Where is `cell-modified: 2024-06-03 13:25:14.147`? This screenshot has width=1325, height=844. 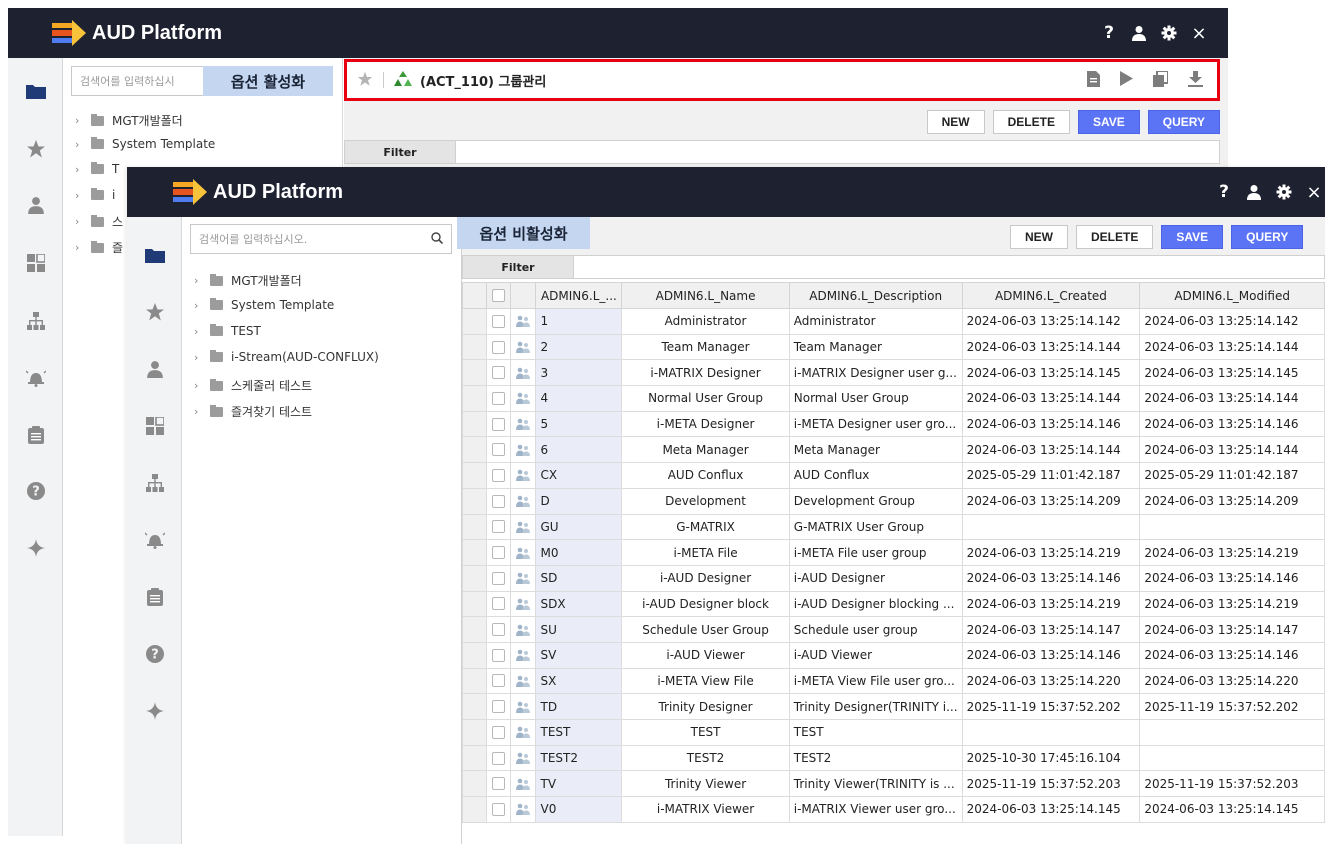 cell-modified: 2024-06-03 13:25:14.147 is located at coordinates (1232, 629).